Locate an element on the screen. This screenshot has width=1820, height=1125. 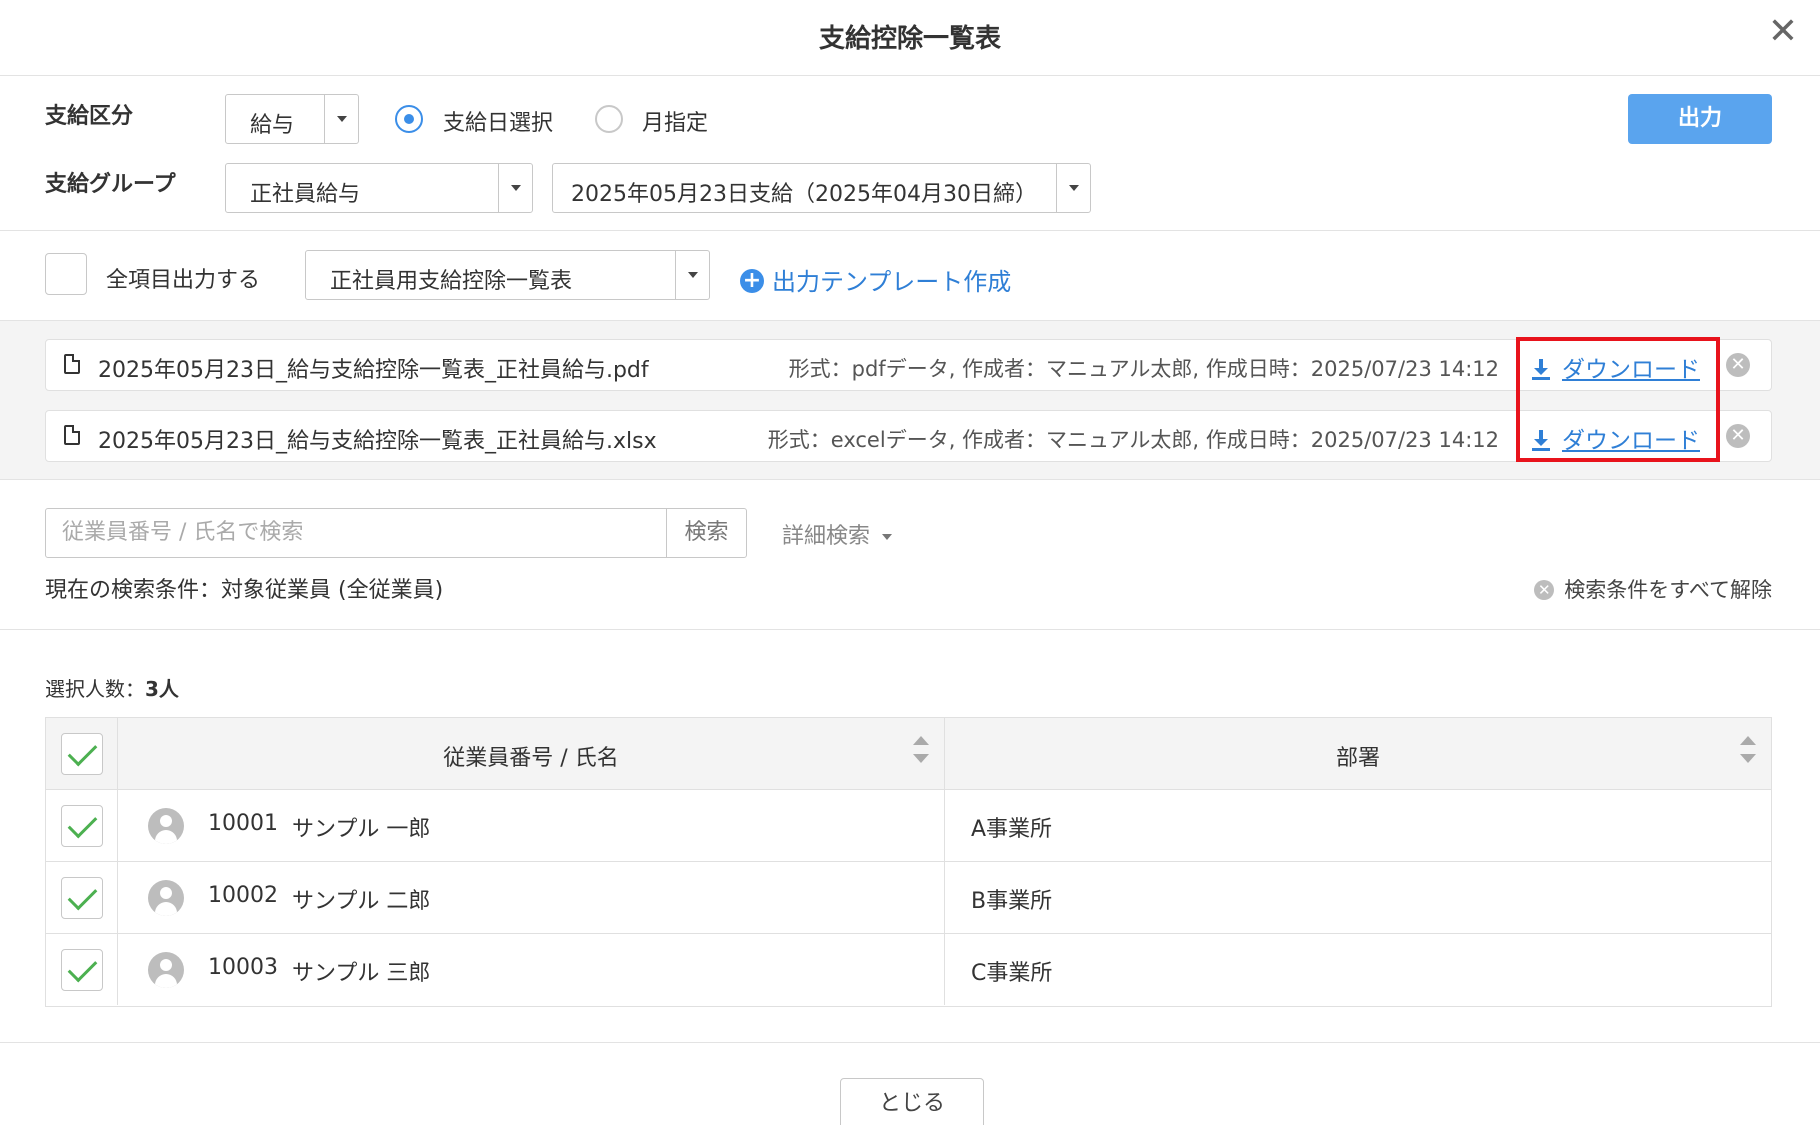
header-name-cell: 従業員番号 / 氏名 is located at coordinates (531, 753).